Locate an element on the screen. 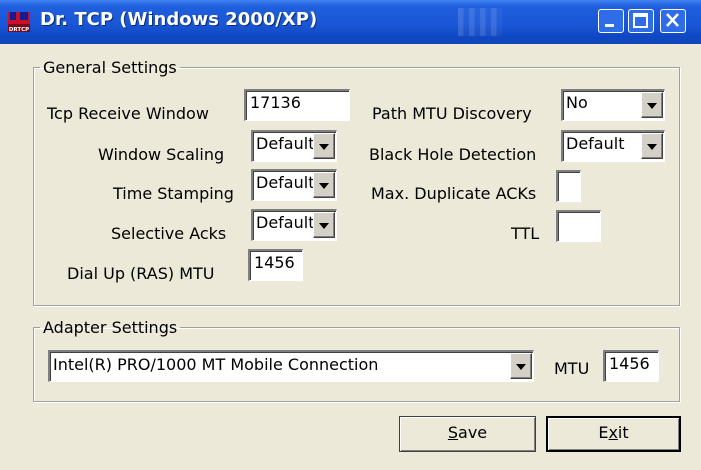  black-hole-detection-label: Black Hole Detection is located at coordinates (453, 154).